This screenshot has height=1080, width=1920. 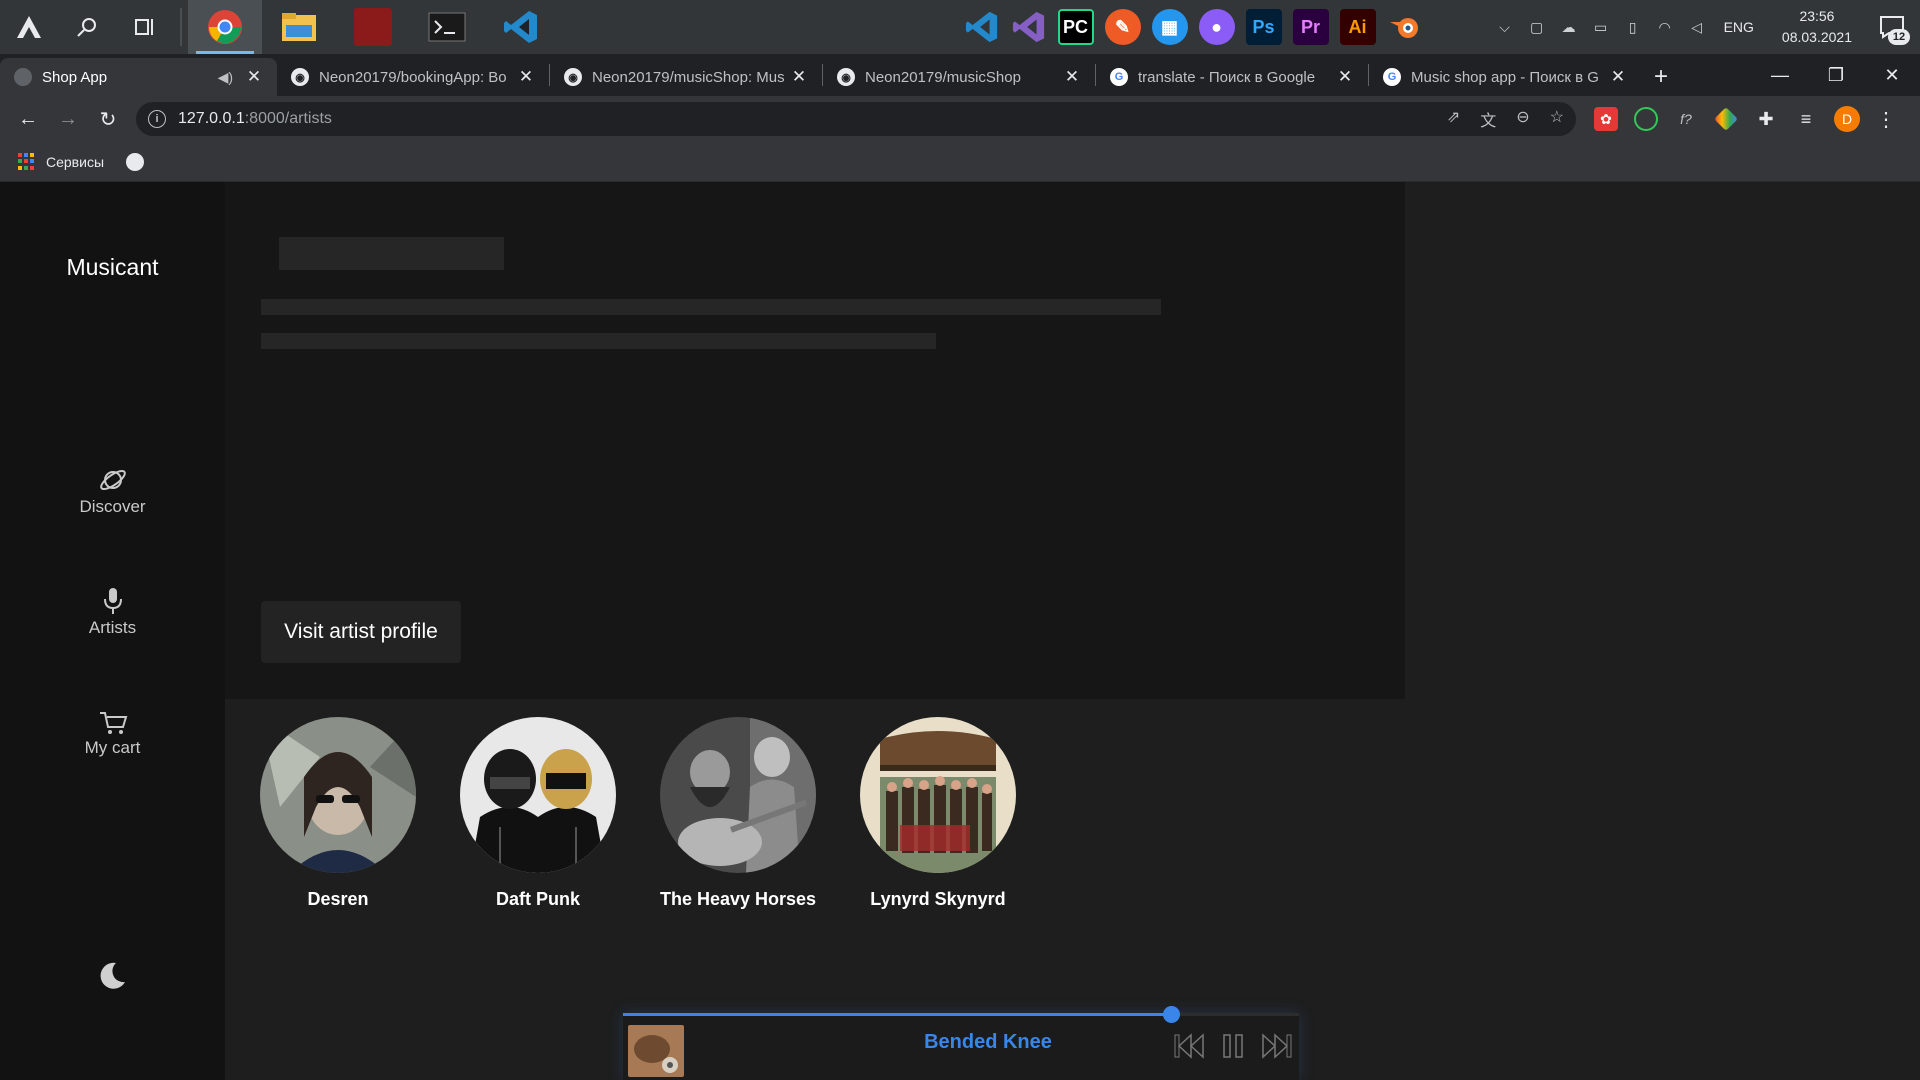 I want to click on nav-label: My cart, so click(x=112, y=747).